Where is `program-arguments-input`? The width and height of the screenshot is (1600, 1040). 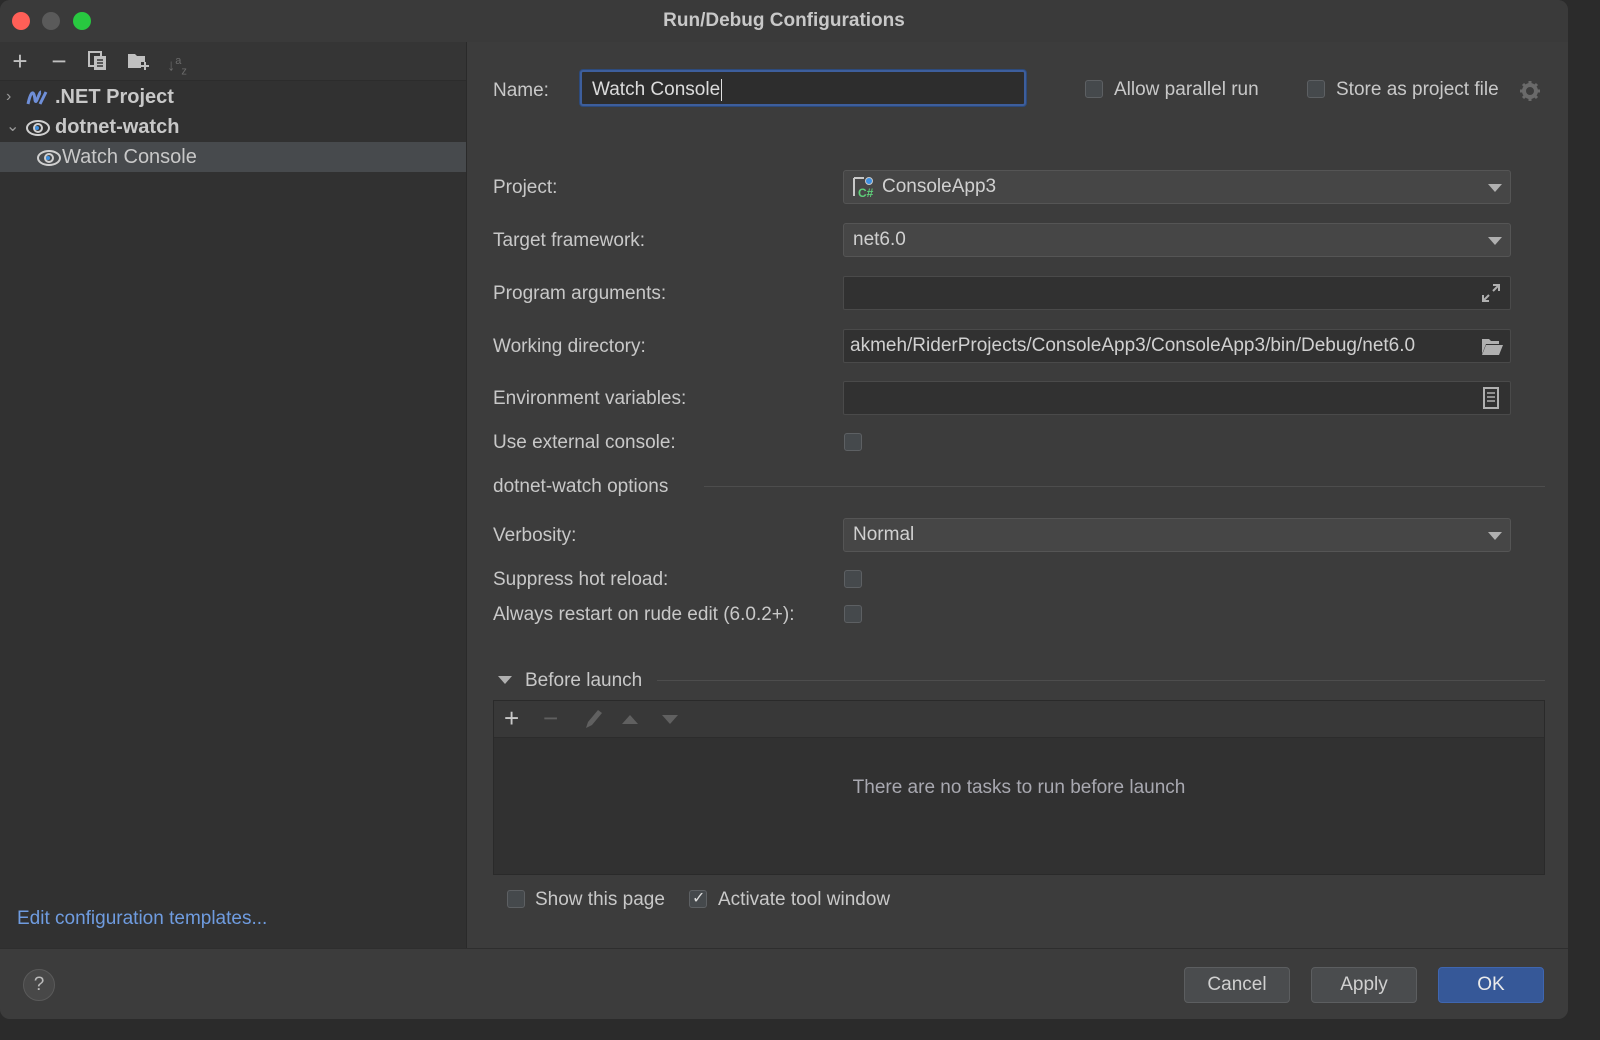
program-arguments-input is located at coordinates (1177, 293).